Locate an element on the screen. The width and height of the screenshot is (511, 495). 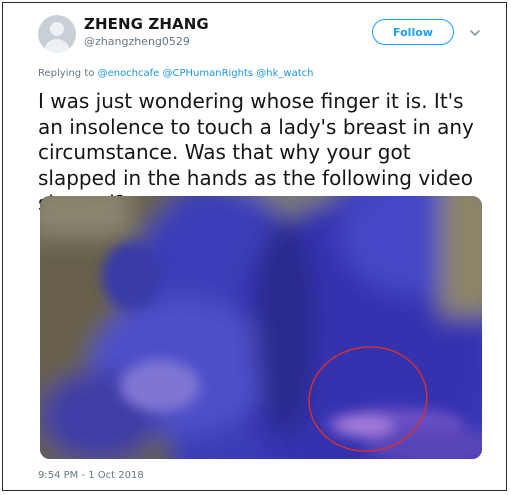
chevron-down-icon-svg is located at coordinates (475, 33).